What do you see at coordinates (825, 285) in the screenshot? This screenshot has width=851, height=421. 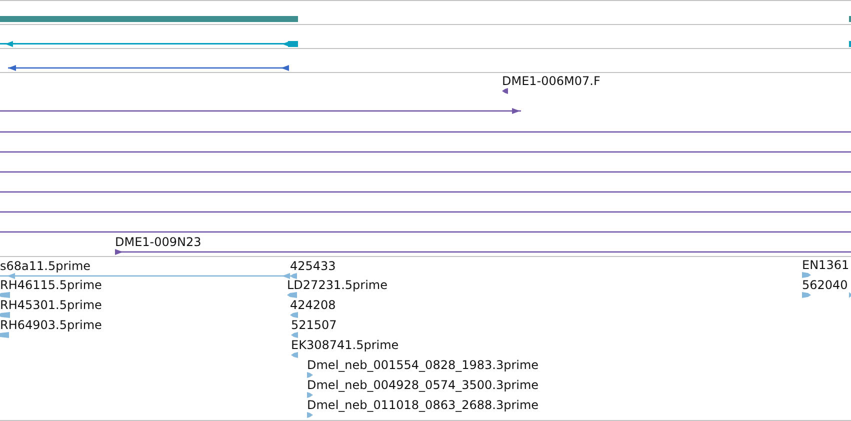 I see `feature-label: 562040` at bounding box center [825, 285].